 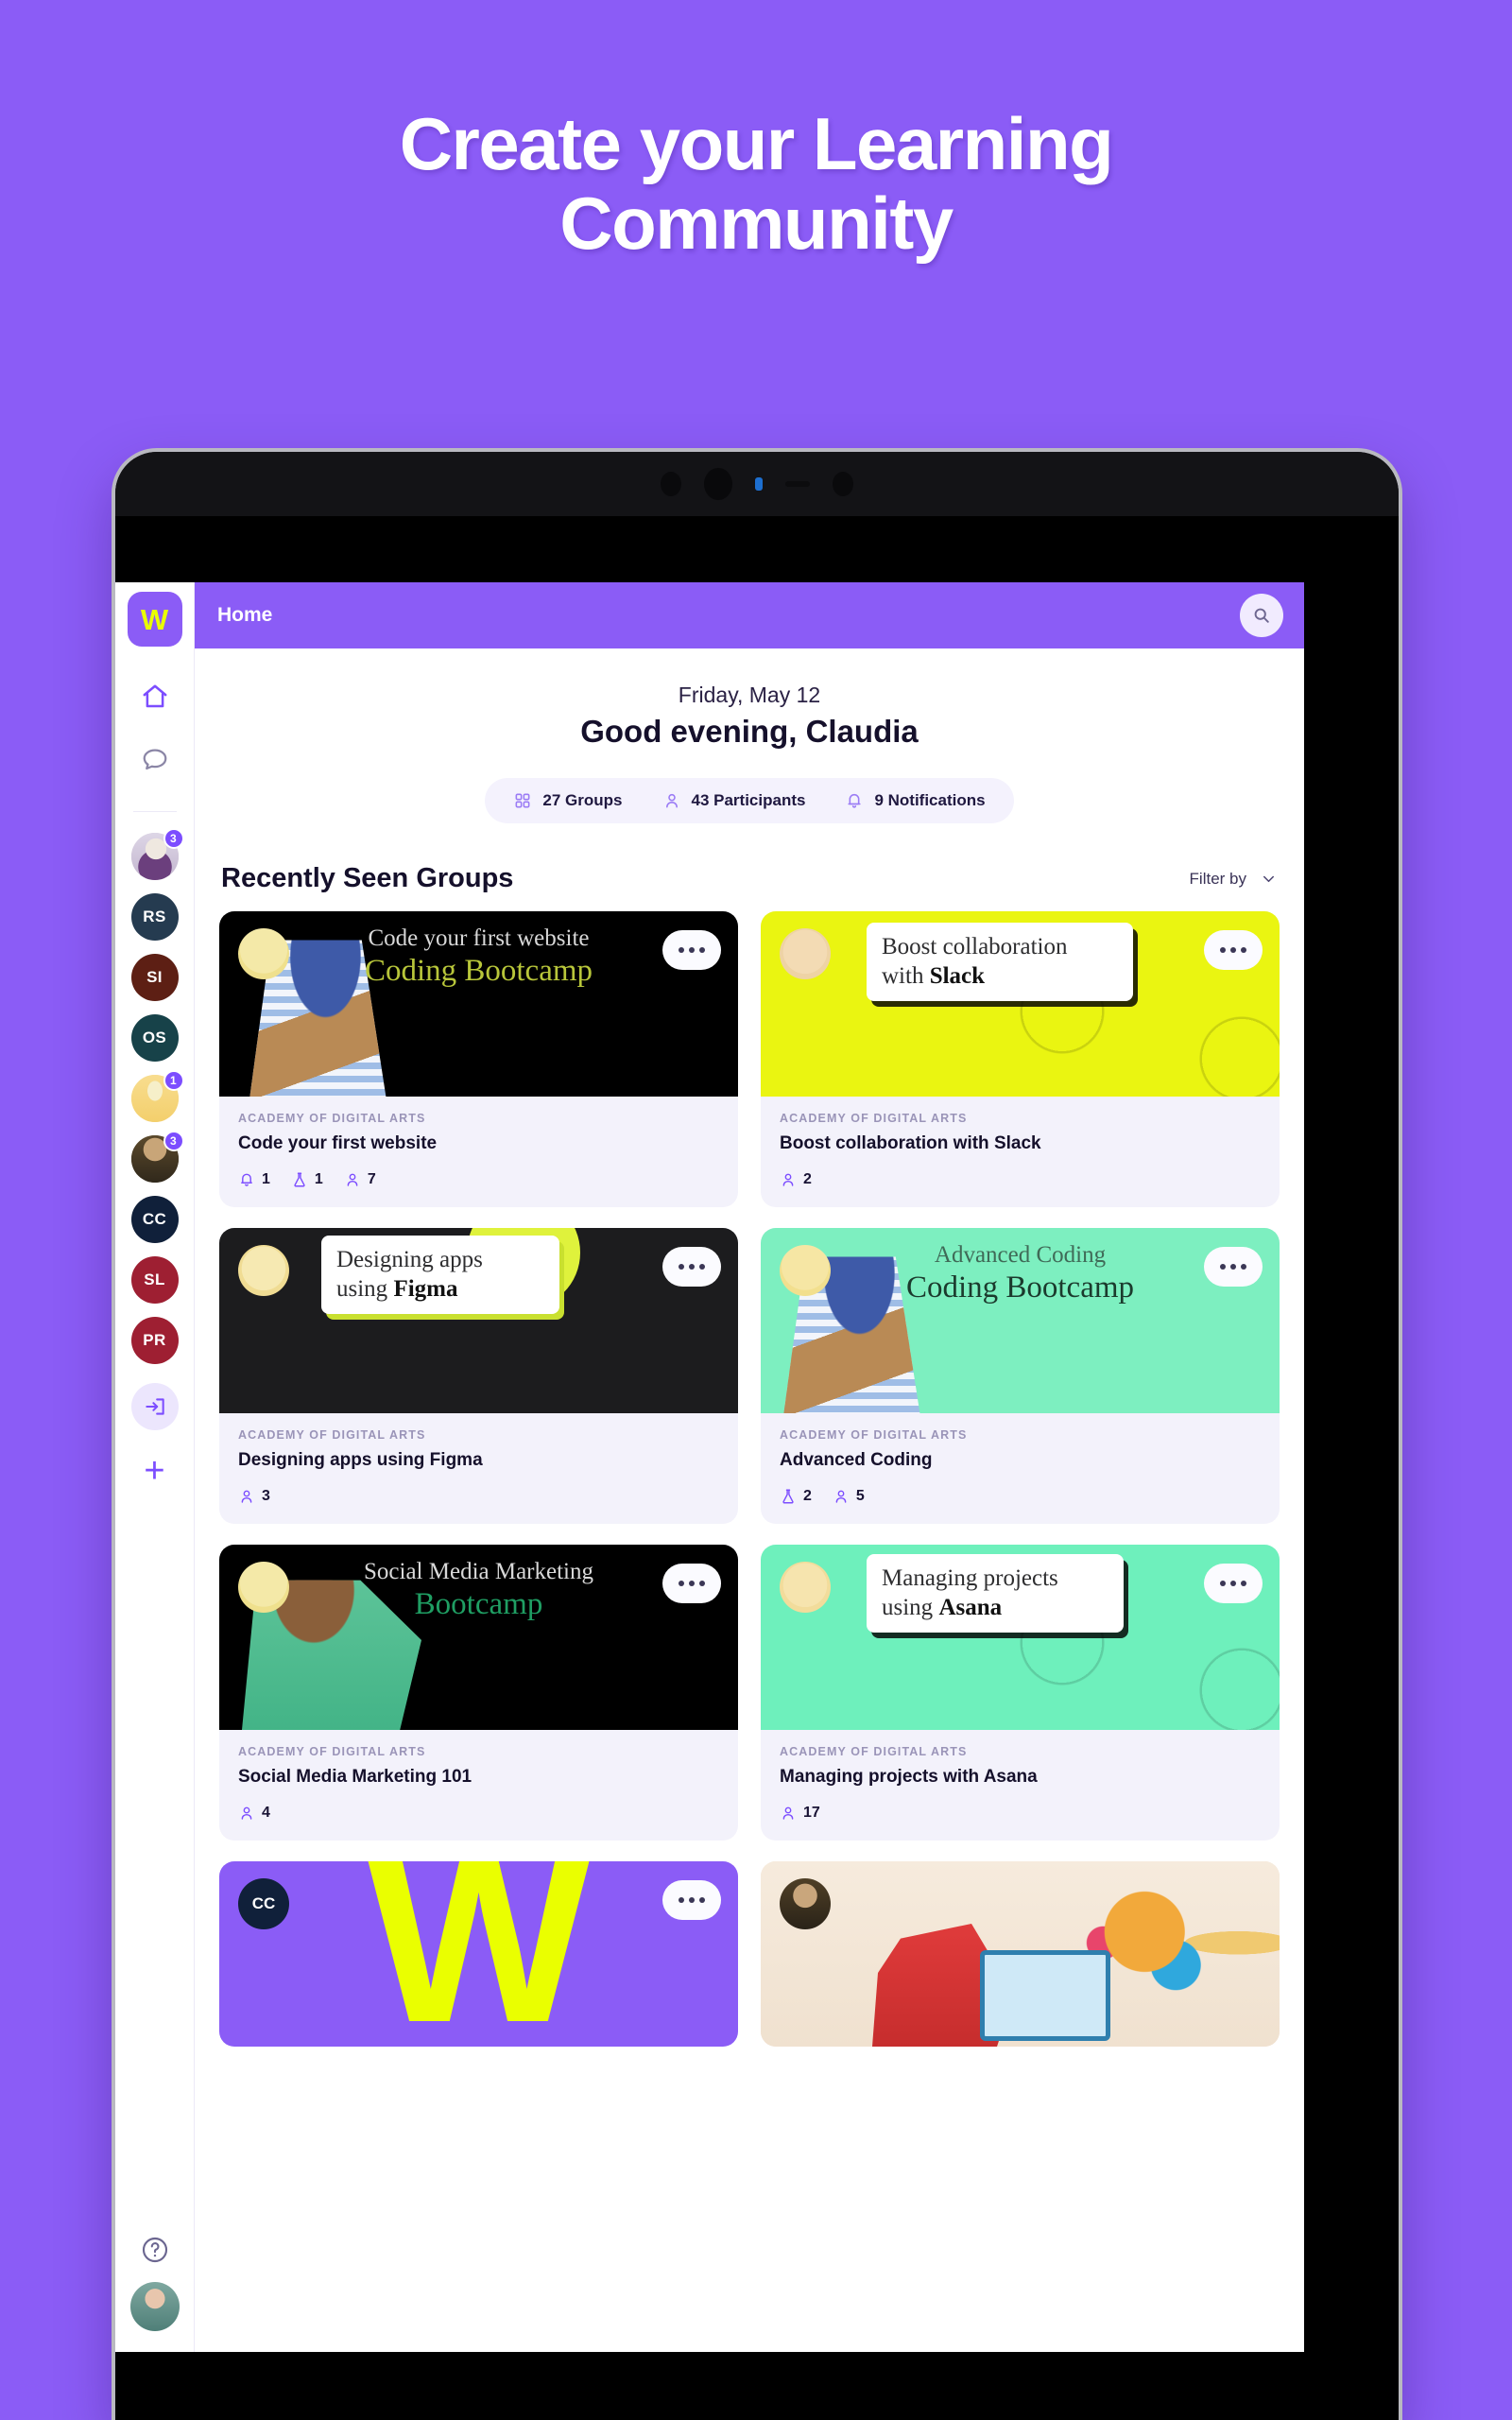 I want to click on count-notifications: 1, so click(x=254, y=1179).